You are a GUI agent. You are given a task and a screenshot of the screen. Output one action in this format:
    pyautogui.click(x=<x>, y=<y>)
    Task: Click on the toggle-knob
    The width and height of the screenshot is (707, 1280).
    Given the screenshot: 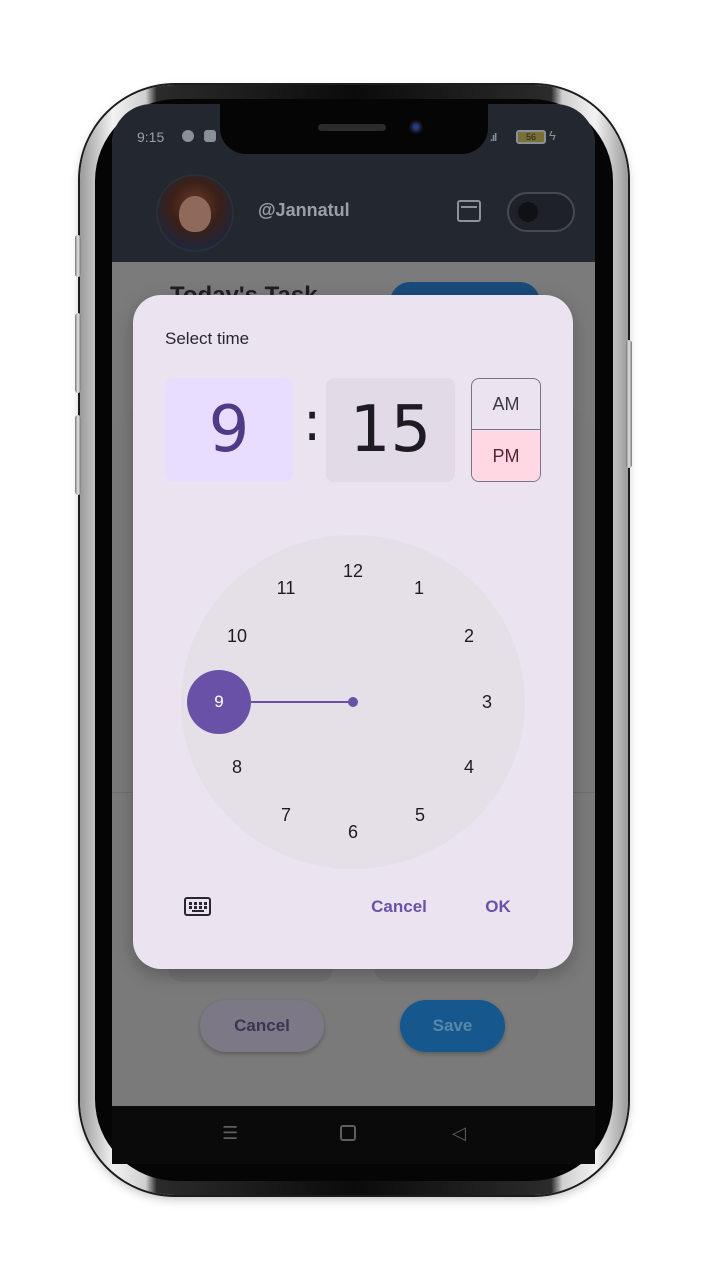 What is the action you would take?
    pyautogui.click(x=528, y=212)
    